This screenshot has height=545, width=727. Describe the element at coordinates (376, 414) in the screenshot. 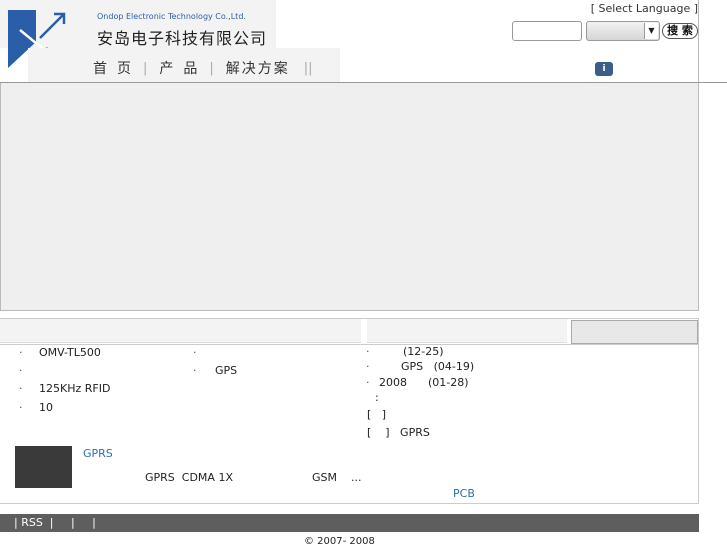

I see `news-item: [ ]` at that location.